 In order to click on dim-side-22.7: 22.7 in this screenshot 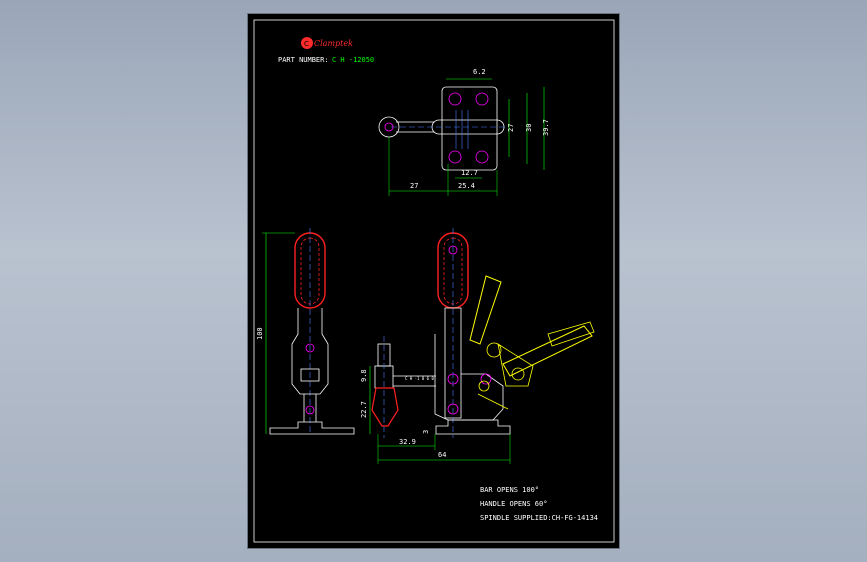, I will do `click(364, 409)`.